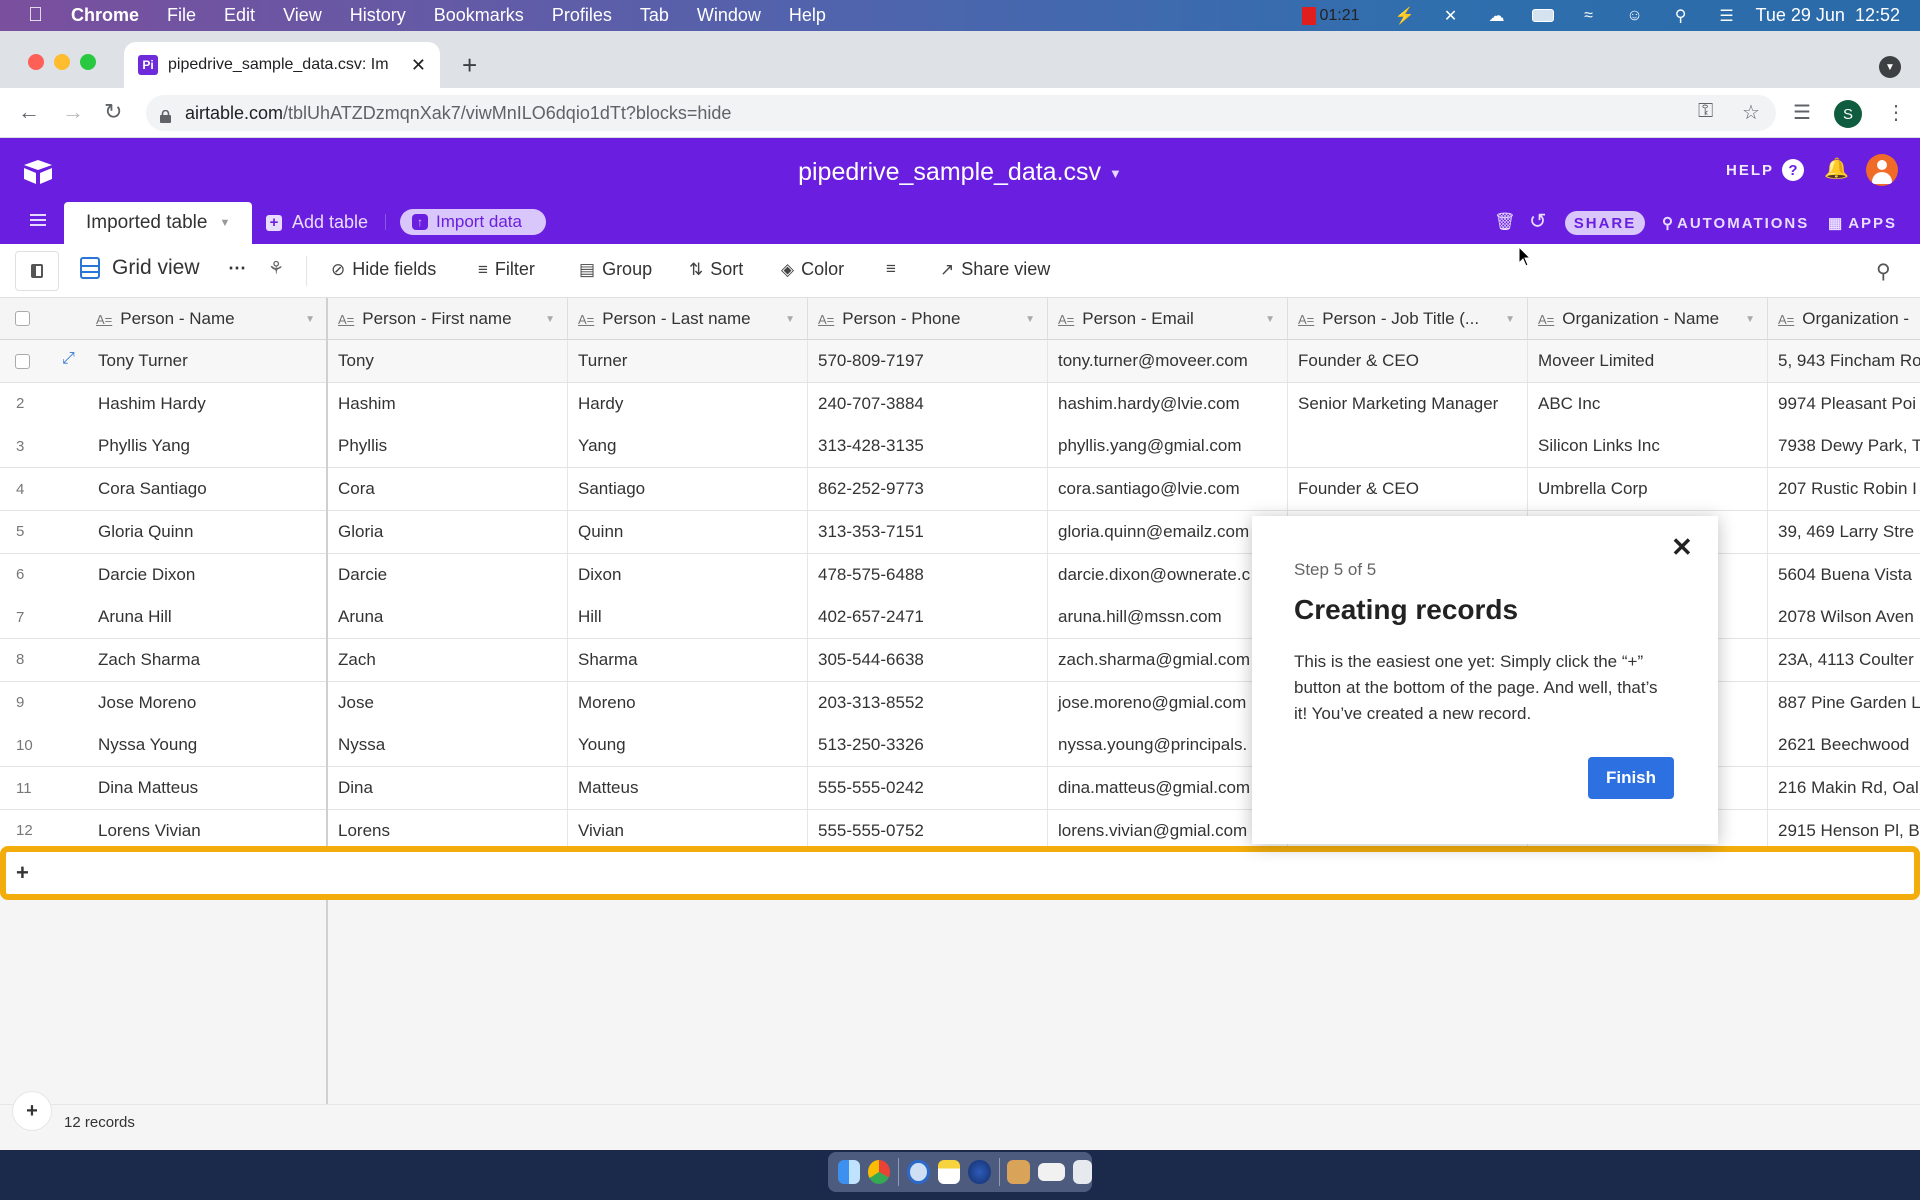 The width and height of the screenshot is (1920, 1200). I want to click on cell-name: Gloria Quinn, so click(207, 532).